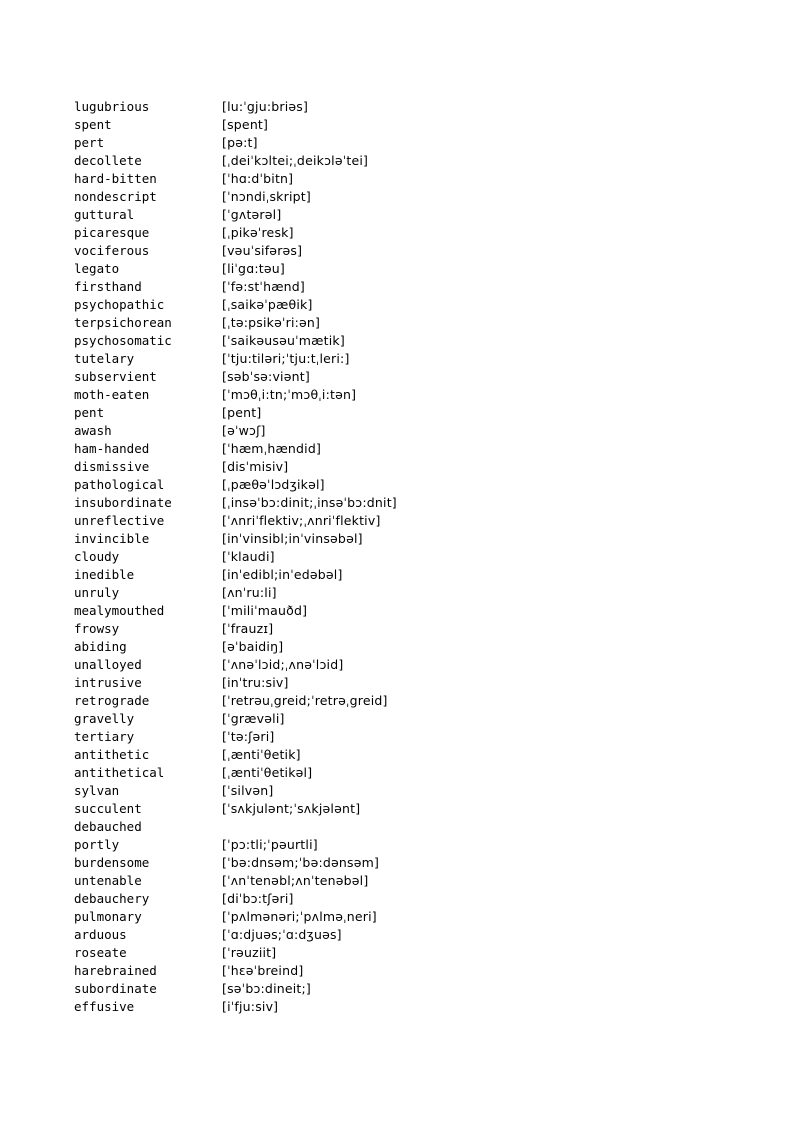  What do you see at coordinates (97, 790) in the screenshot?
I see `vocab-word: sylvan` at bounding box center [97, 790].